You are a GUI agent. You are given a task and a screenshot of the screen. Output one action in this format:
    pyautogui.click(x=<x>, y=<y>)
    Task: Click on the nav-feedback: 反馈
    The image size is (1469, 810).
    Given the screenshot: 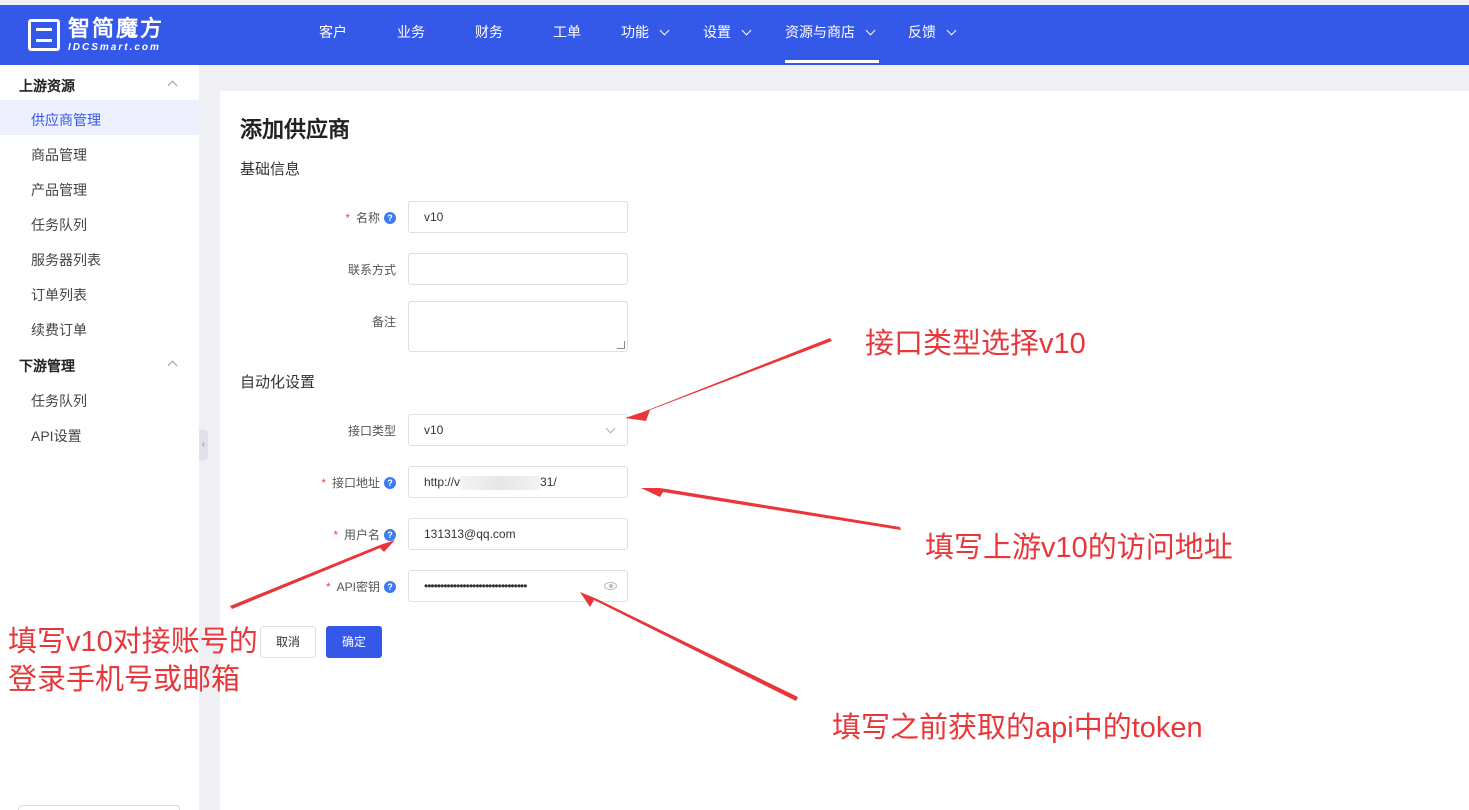 What is the action you would take?
    pyautogui.click(x=932, y=35)
    